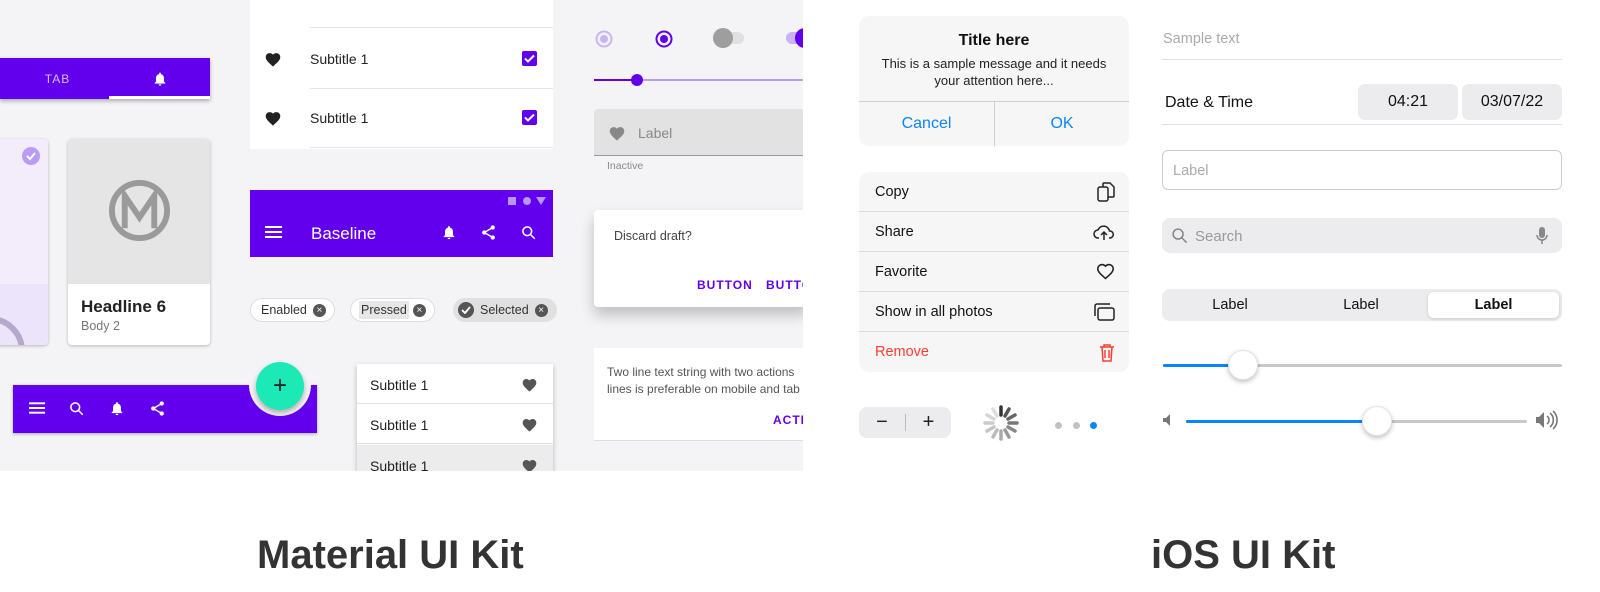 This screenshot has height=592, width=1600. I want to click on ios-text-field: Label, so click(1362, 170).